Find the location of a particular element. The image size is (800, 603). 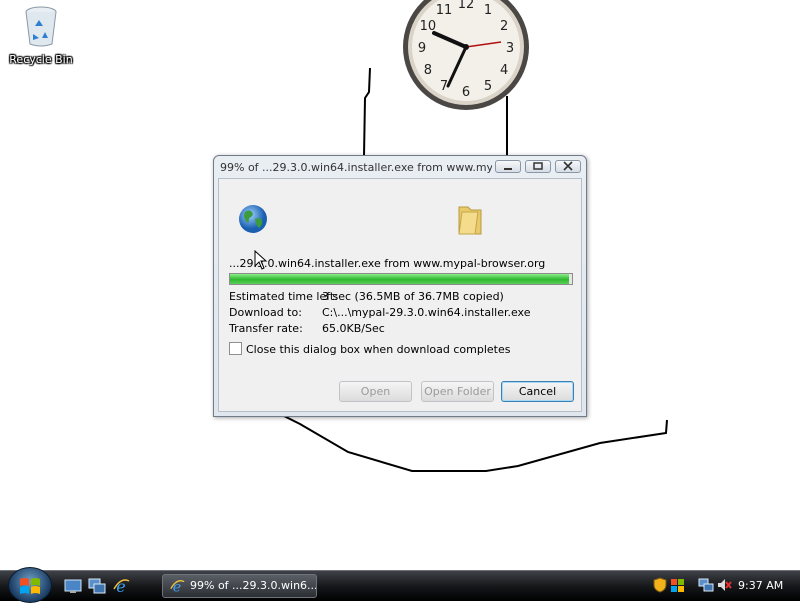

switch-windows-icon is located at coordinates (97, 586).